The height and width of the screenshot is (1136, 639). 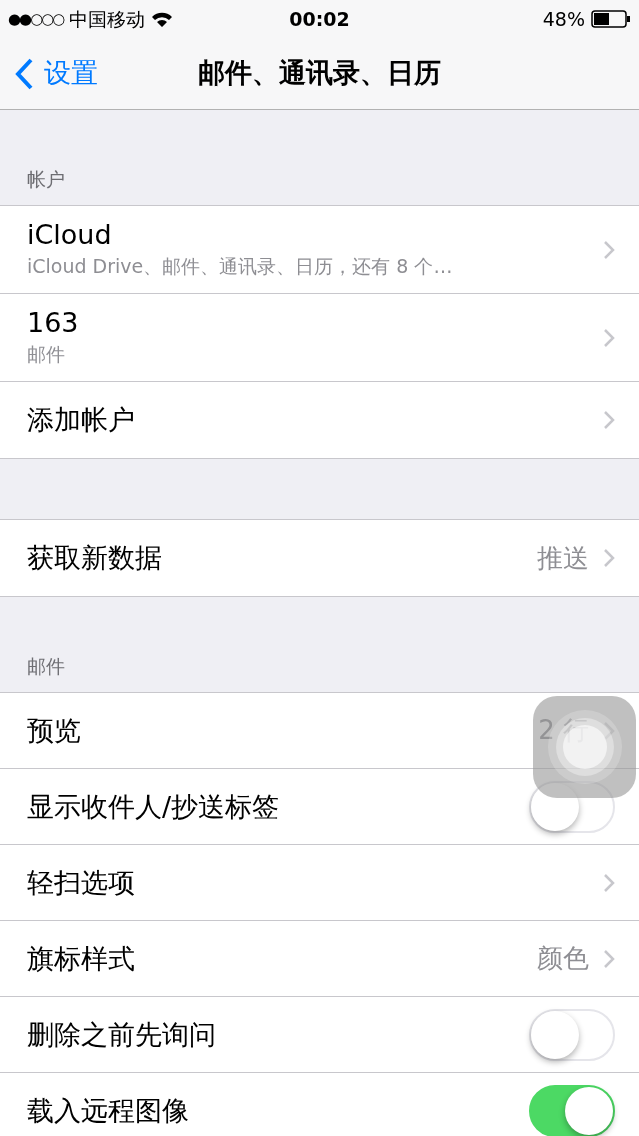 What do you see at coordinates (81, 882) in the screenshot?
I see `row-label: 轻扫选项` at bounding box center [81, 882].